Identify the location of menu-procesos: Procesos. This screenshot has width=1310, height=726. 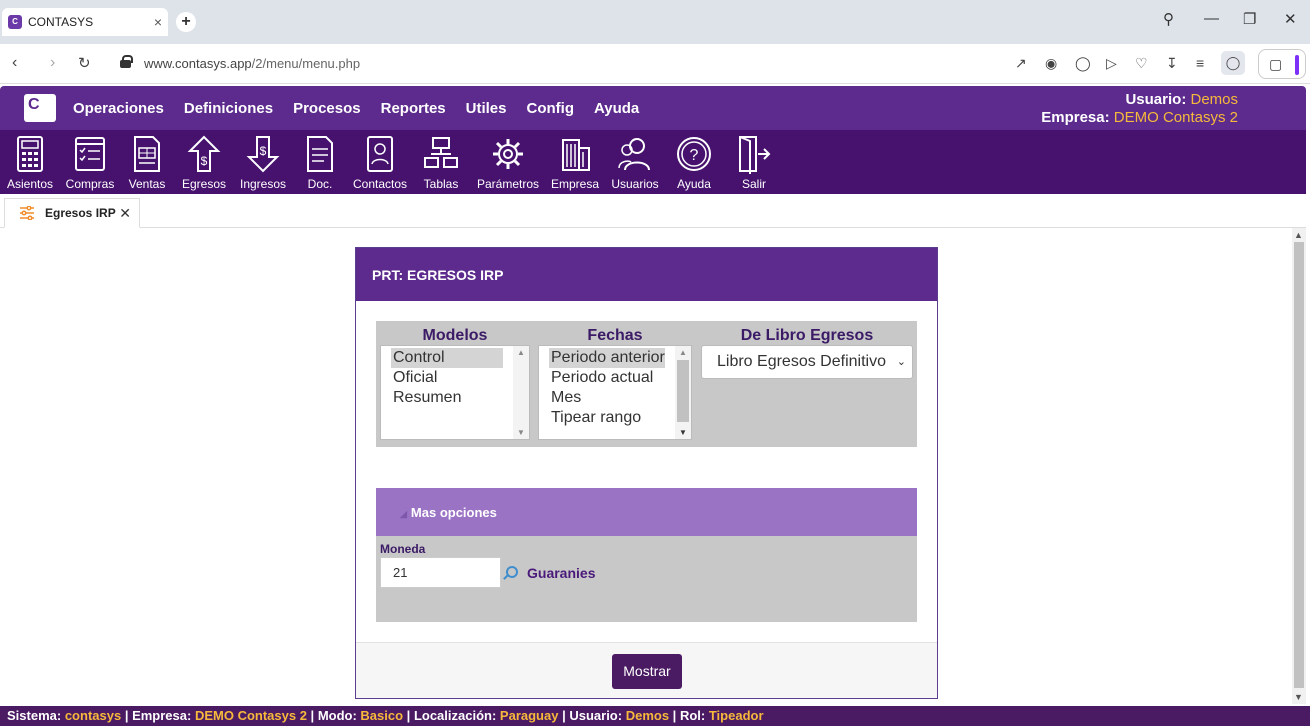
(327, 108).